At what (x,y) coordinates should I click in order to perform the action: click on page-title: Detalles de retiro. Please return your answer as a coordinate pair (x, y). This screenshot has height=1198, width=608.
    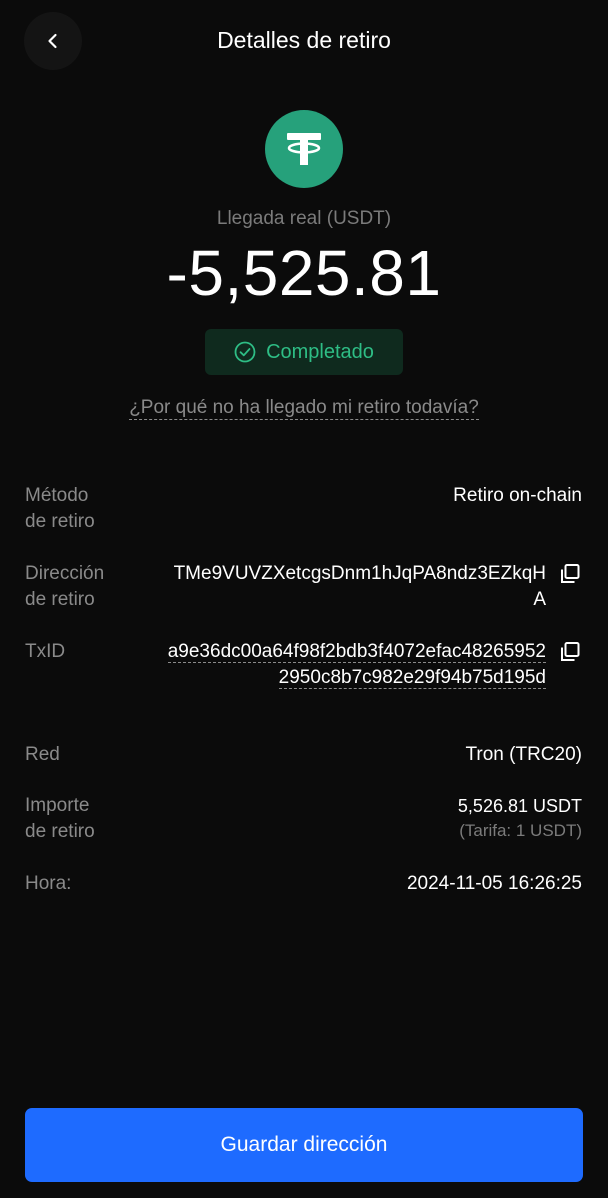
    Looking at the image, I should click on (304, 40).